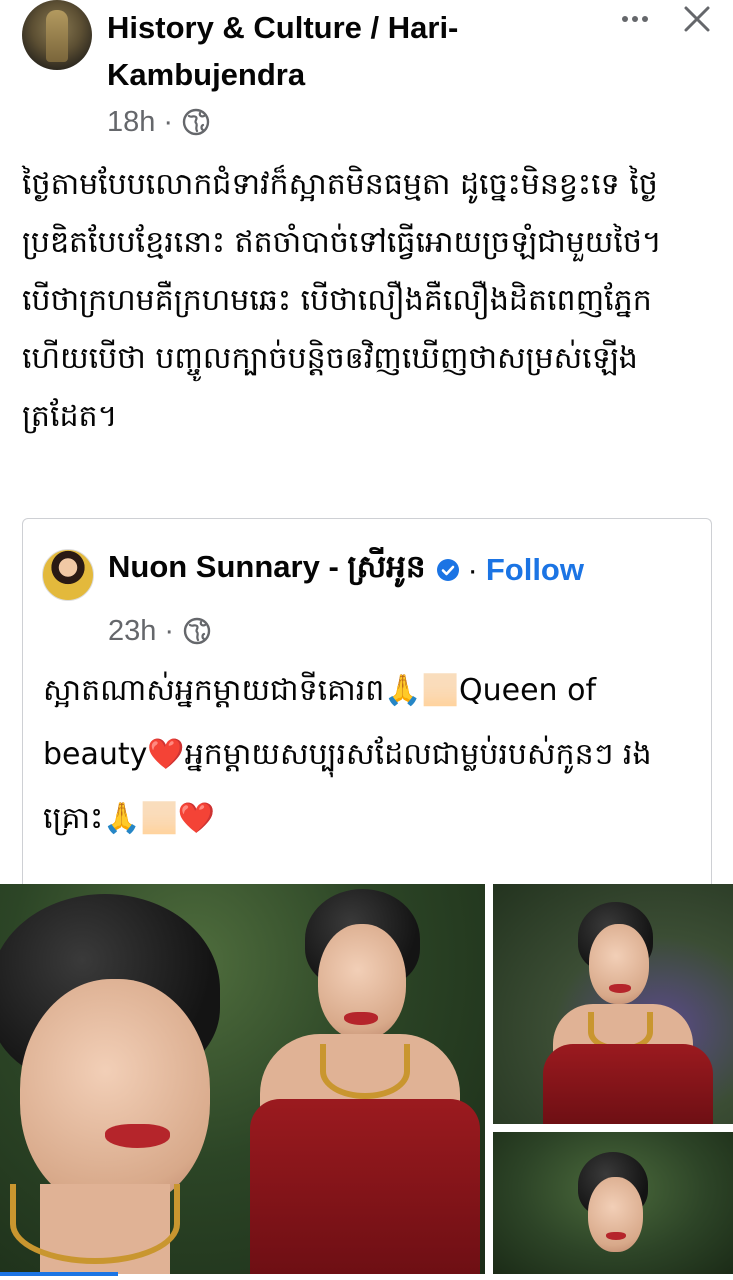  I want to click on author-avatar, so click(68, 575).